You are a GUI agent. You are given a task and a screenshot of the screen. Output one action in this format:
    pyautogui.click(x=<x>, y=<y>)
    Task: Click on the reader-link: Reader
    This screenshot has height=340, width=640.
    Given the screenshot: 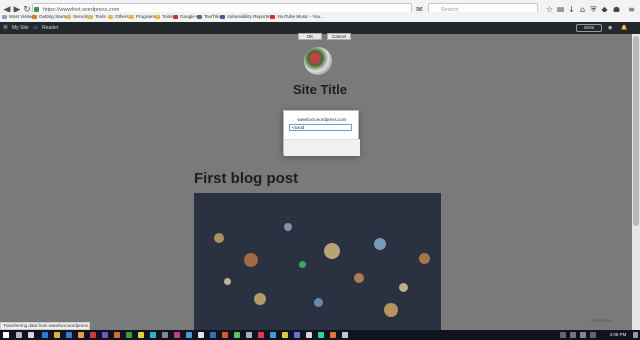 What is the action you would take?
    pyautogui.click(x=50, y=28)
    